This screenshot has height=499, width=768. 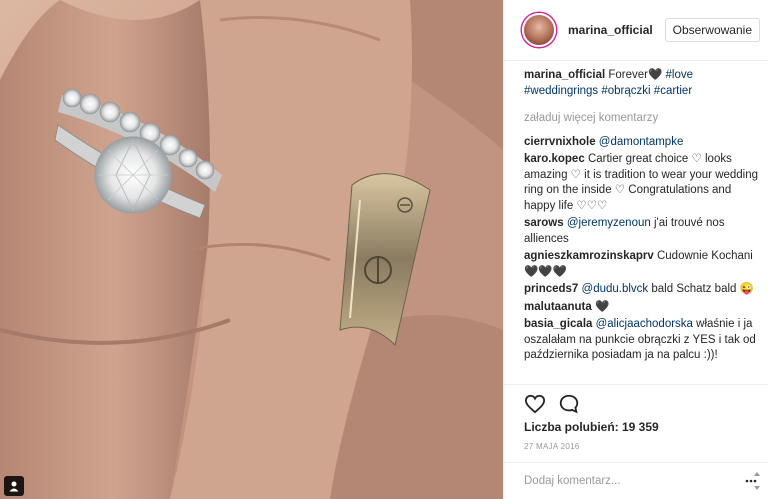 What do you see at coordinates (561, 91) in the screenshot?
I see `hashtag-weddingrings: #weddingrings` at bounding box center [561, 91].